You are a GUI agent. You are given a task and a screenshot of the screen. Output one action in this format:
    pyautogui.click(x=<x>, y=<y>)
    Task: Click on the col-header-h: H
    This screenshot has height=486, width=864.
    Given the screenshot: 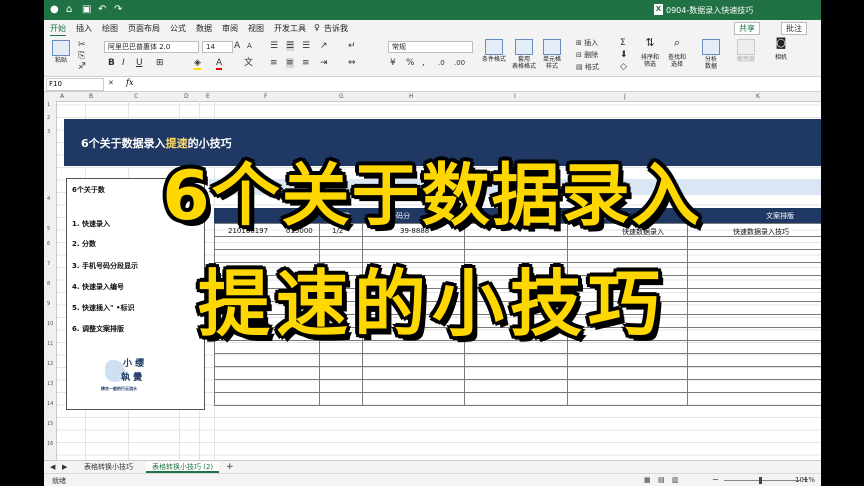 What is the action you would take?
    pyautogui.click(x=411, y=96)
    